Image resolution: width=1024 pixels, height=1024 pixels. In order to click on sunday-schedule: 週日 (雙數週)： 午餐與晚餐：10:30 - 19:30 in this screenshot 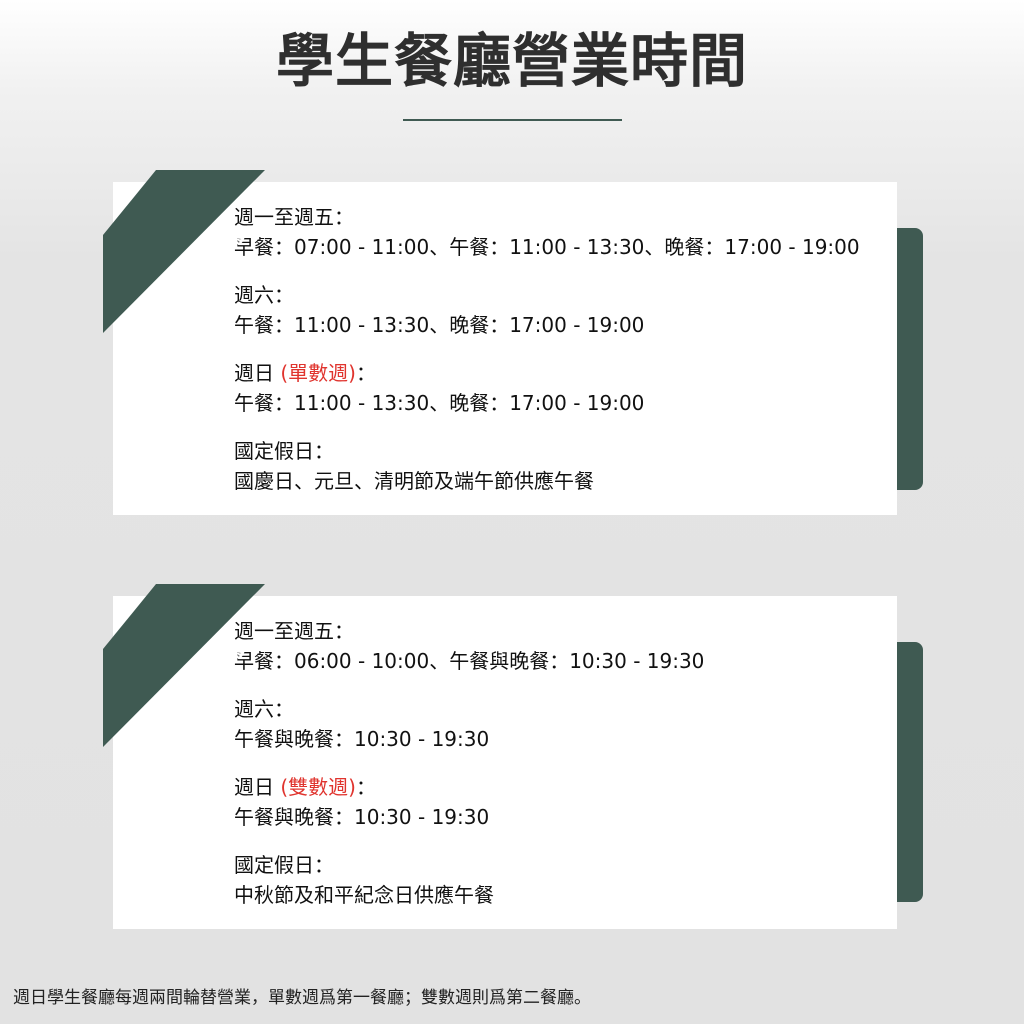, I will do `click(564, 802)`.